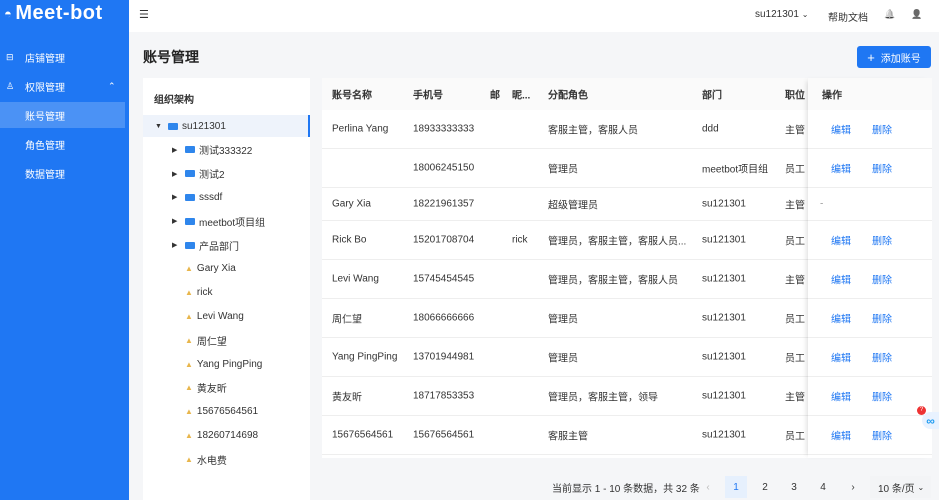 The image size is (939, 500). Describe the element at coordinates (871, 57) in the screenshot. I see `plus-icon: +` at that location.